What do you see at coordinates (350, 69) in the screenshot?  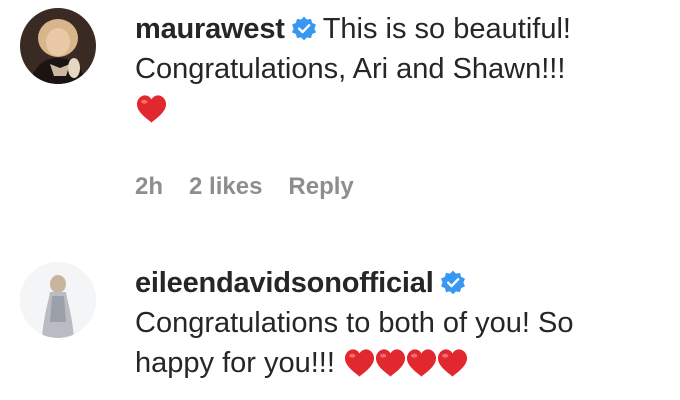 I see `comment-text: Congratulations, Ari and Shawn!!!` at bounding box center [350, 69].